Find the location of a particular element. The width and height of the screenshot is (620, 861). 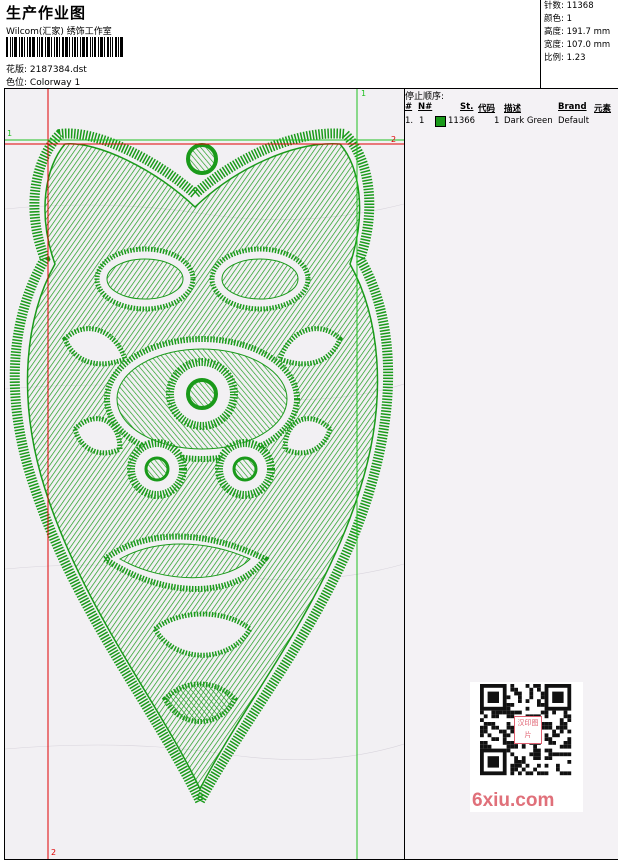

row-code: 1 is located at coordinates (497, 121).